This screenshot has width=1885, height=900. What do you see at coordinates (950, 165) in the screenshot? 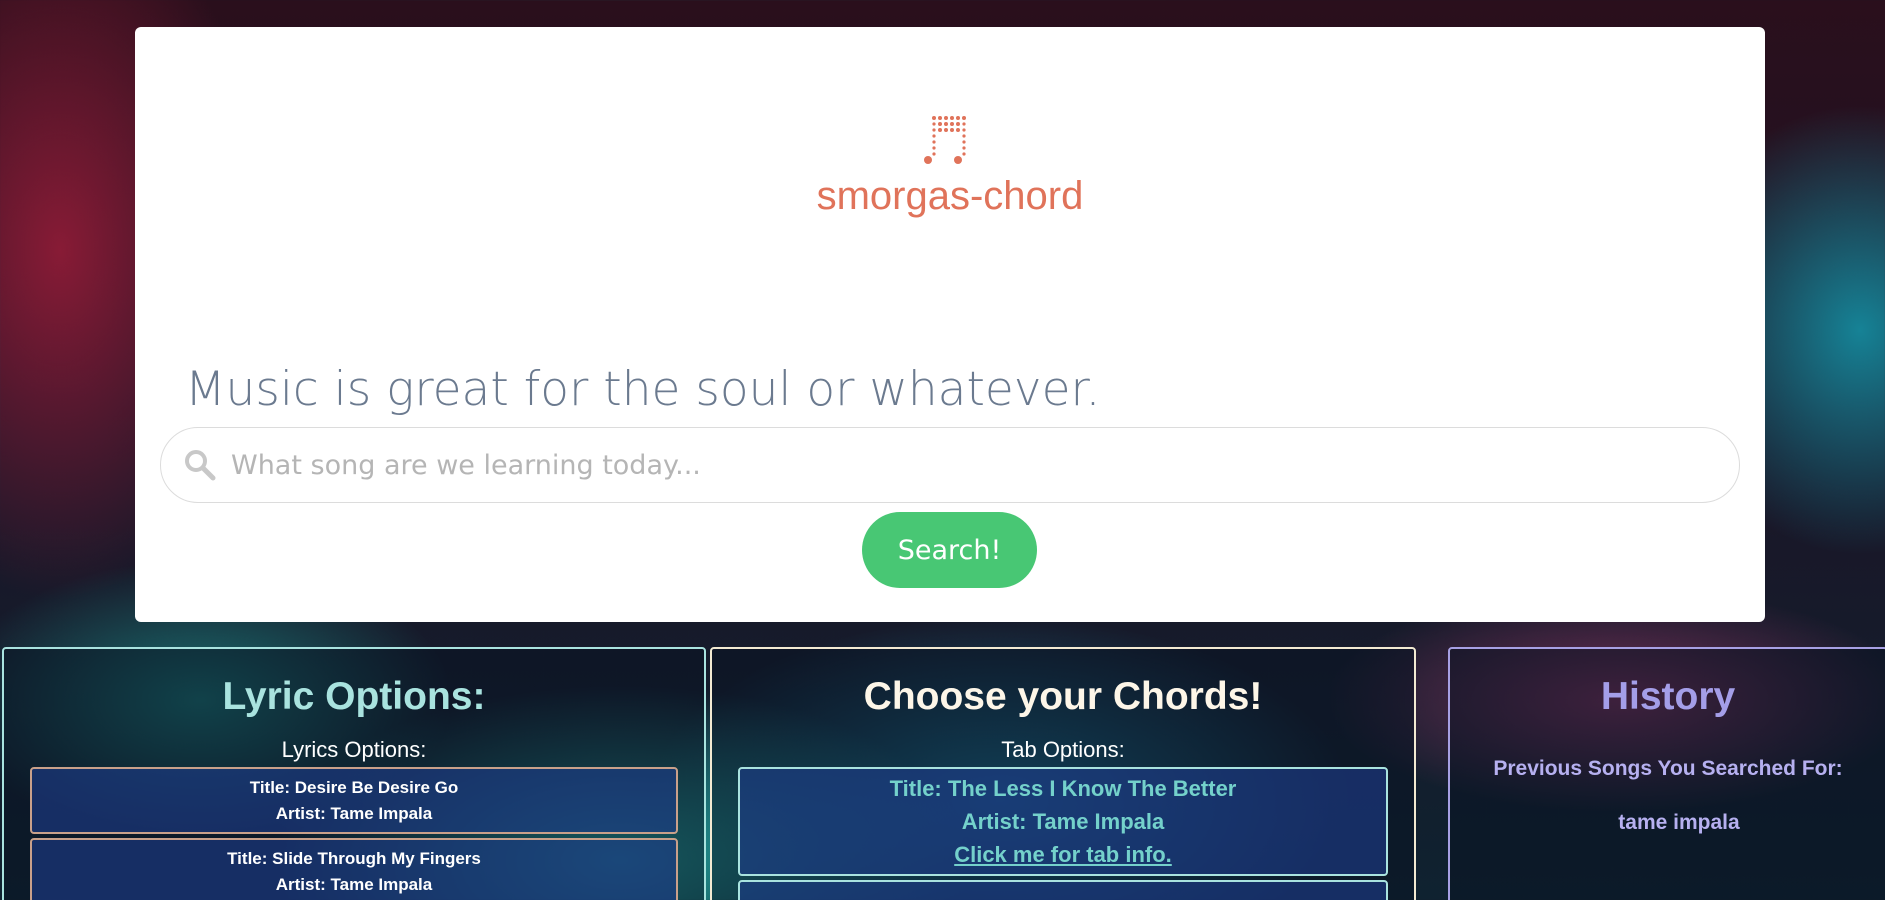
I see `brand-logo: smorgas-chord` at bounding box center [950, 165].